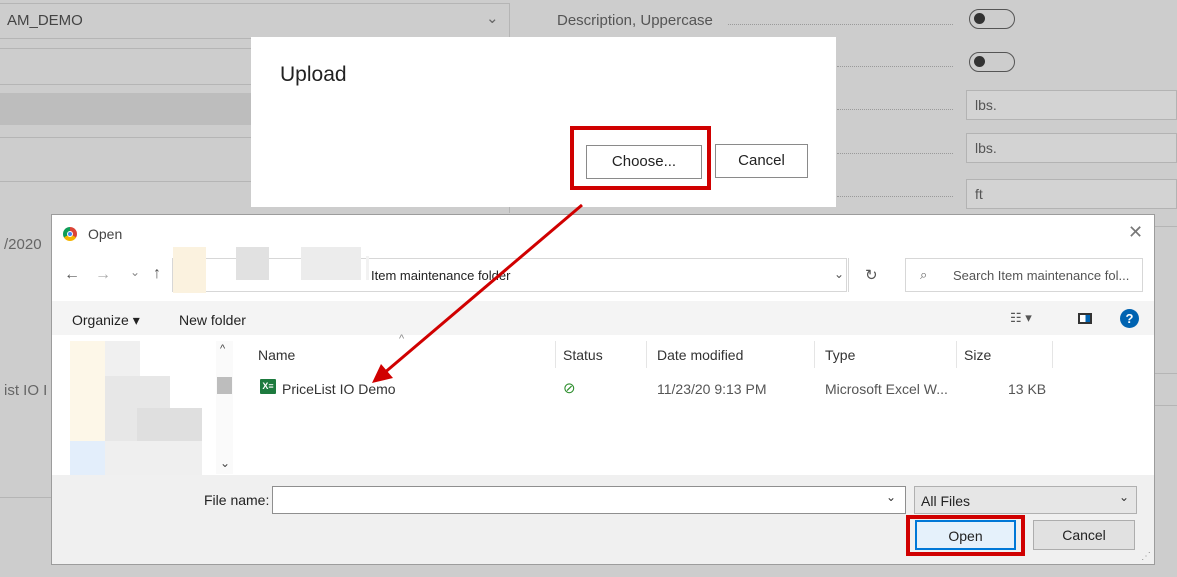 This screenshot has width=1177, height=577. What do you see at coordinates (924, 274) in the screenshot?
I see `search-icon: ⌕` at bounding box center [924, 274].